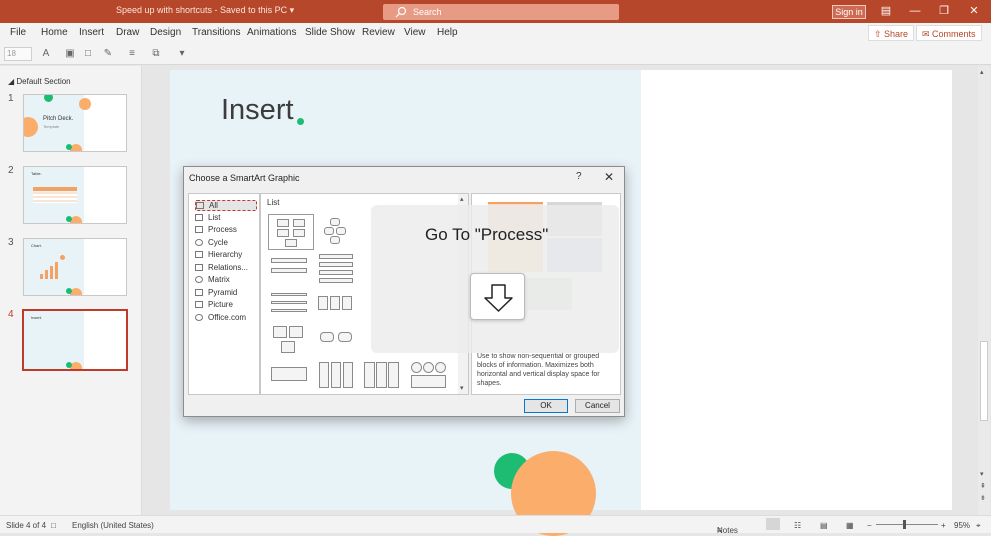 The image size is (991, 536). What do you see at coordinates (546, 406) in the screenshot?
I see `ok-button: OK` at bounding box center [546, 406].